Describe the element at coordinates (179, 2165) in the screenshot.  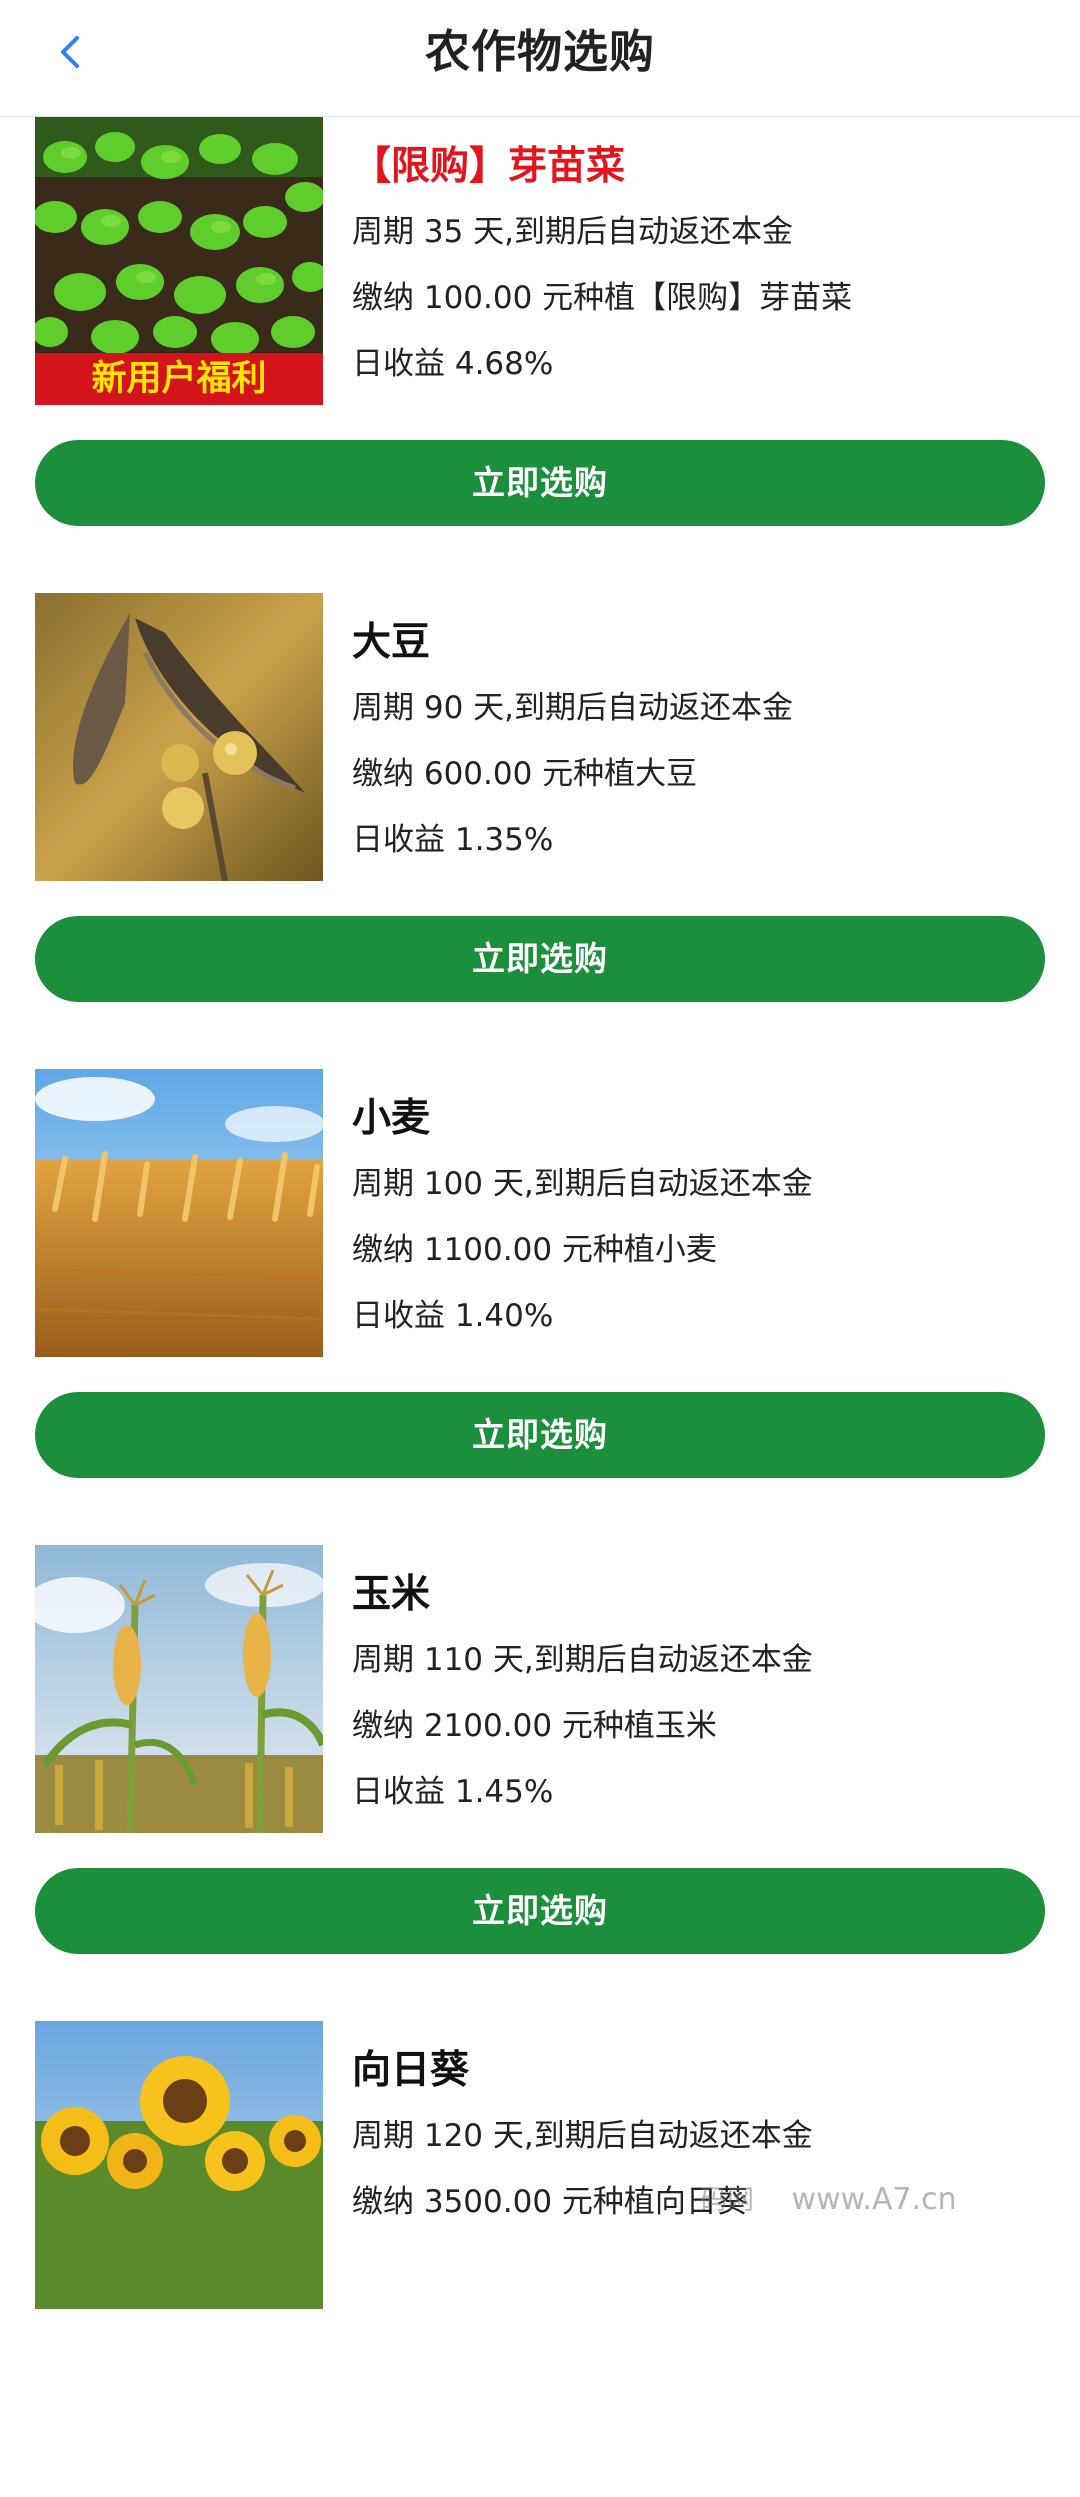
I see `product-image-sunflower` at that location.